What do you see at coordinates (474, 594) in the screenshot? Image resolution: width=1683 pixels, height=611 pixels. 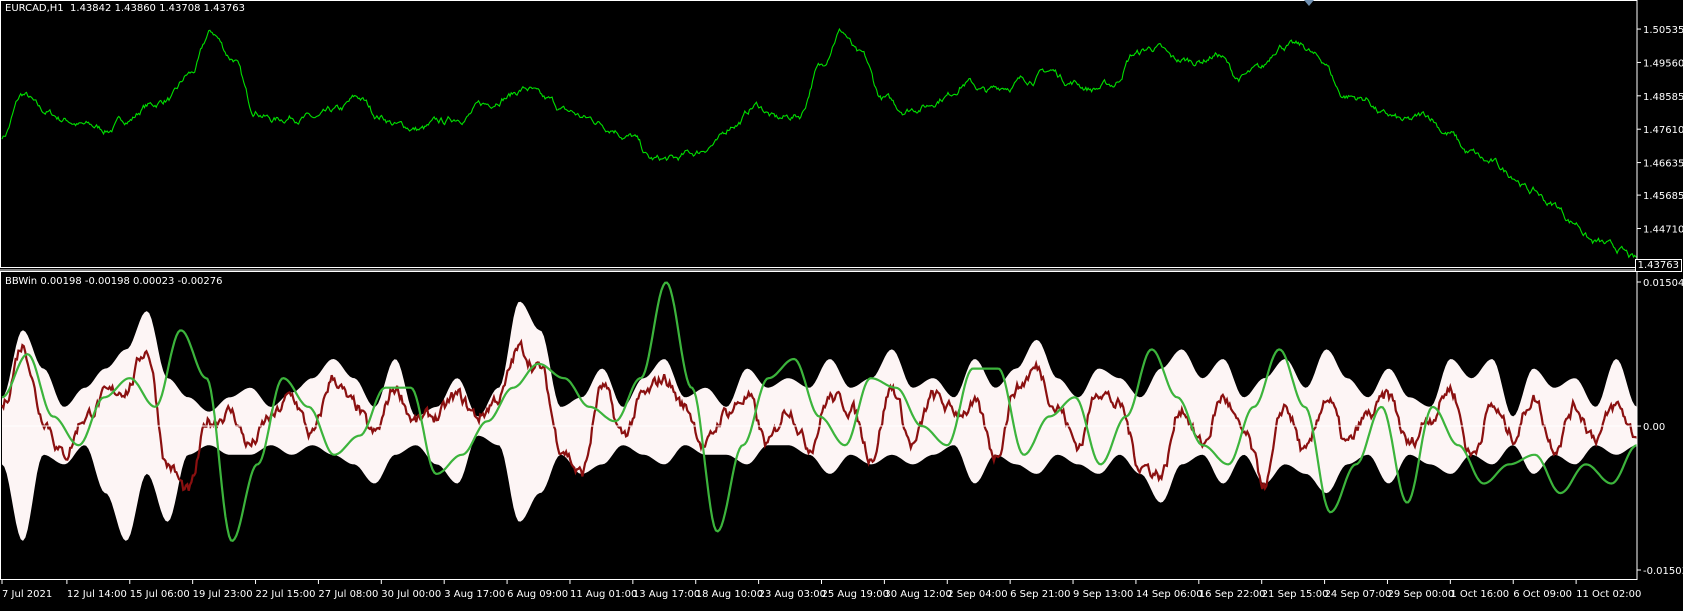 I see `time-tick-label: 3 Aug 17:00` at bounding box center [474, 594].